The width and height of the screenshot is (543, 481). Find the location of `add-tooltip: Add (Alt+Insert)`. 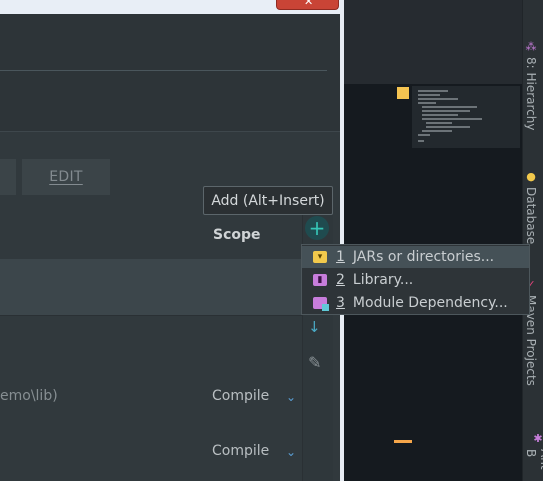

add-tooltip: Add (Alt+Insert) is located at coordinates (268, 200).